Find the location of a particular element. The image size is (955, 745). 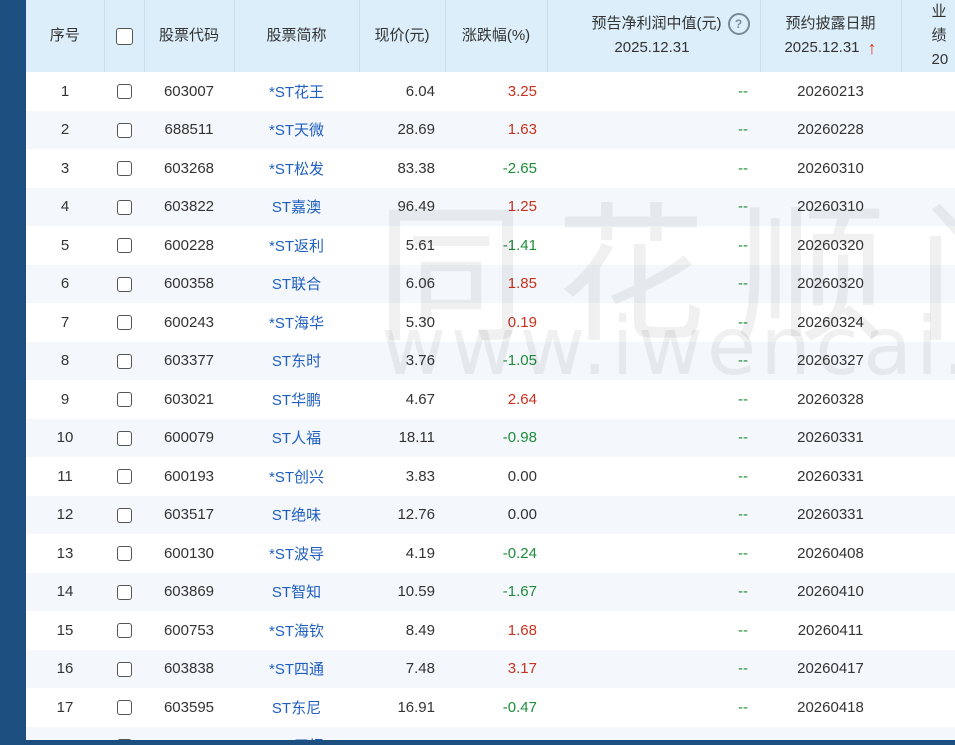

header-code: 股票代码 is located at coordinates (189, 36).